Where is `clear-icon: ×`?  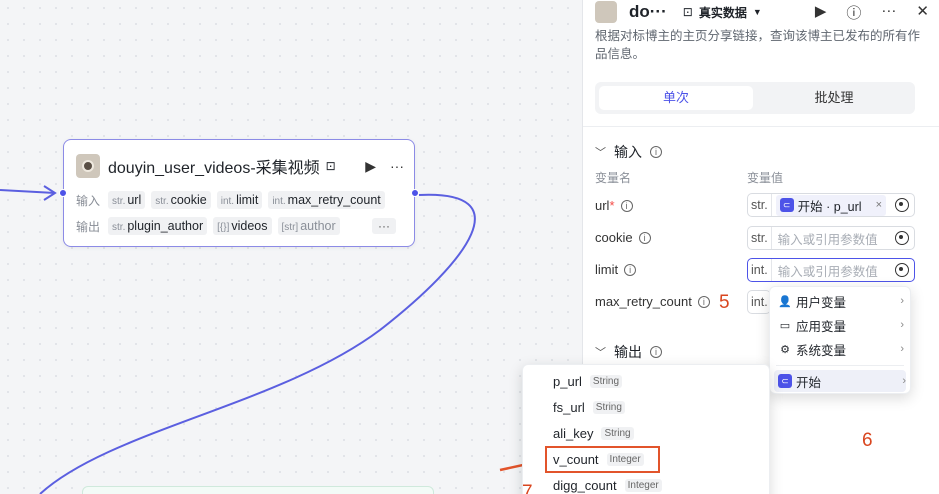 clear-icon: × is located at coordinates (879, 205).